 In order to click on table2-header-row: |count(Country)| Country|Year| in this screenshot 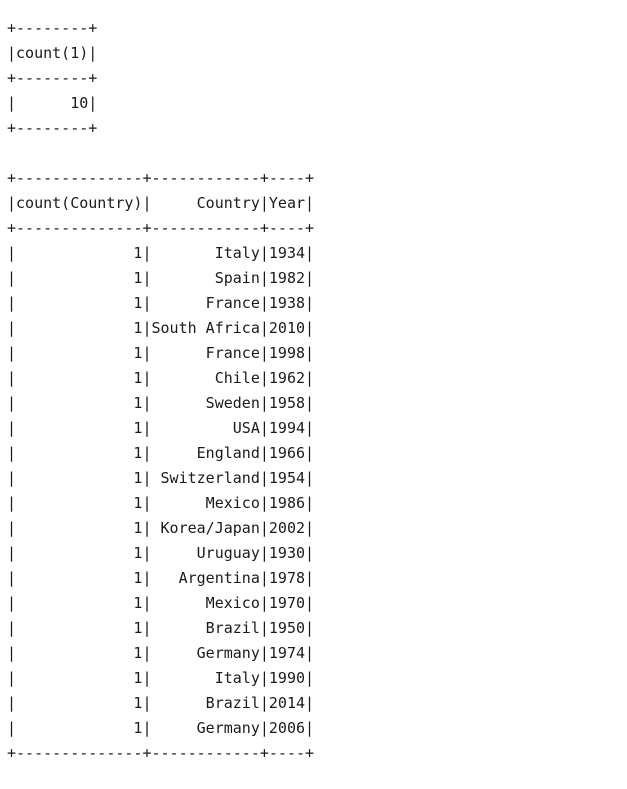, I will do `click(161, 203)`.